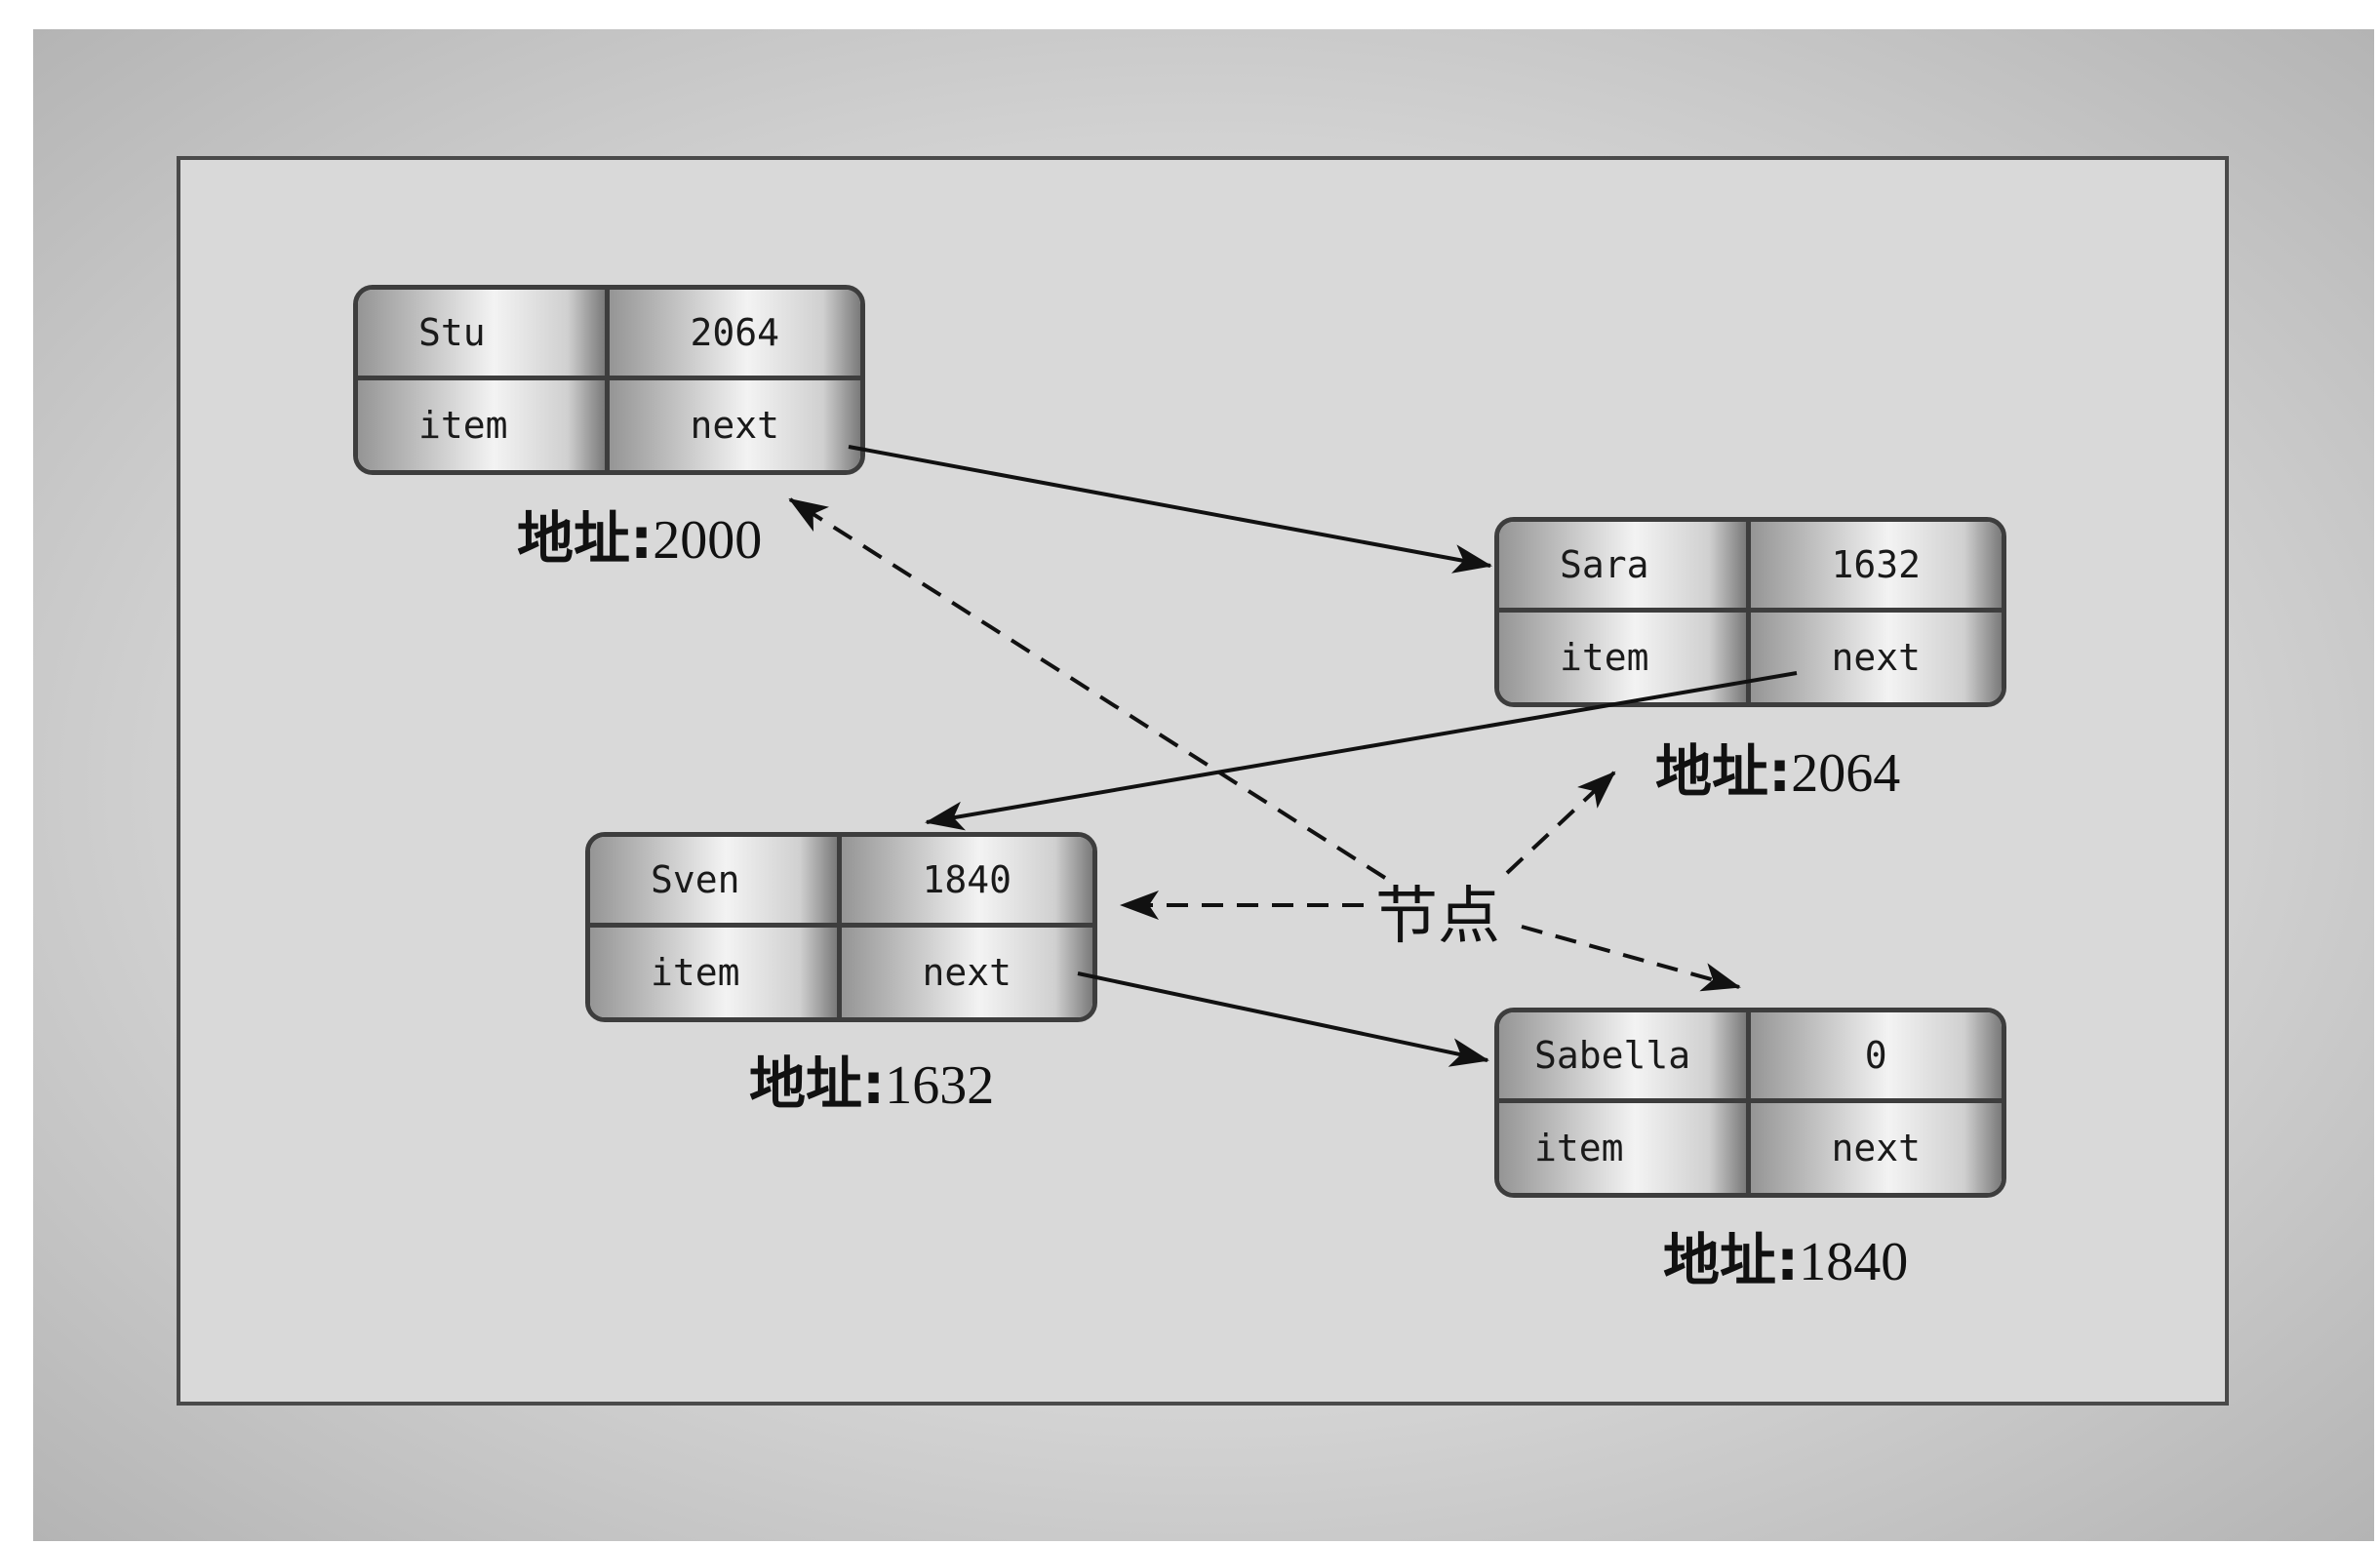 The height and width of the screenshot is (1545, 2380). Describe the element at coordinates (1361, 751) in the screenshot. I see `pointer-arrow-sara-to-sven` at that location.